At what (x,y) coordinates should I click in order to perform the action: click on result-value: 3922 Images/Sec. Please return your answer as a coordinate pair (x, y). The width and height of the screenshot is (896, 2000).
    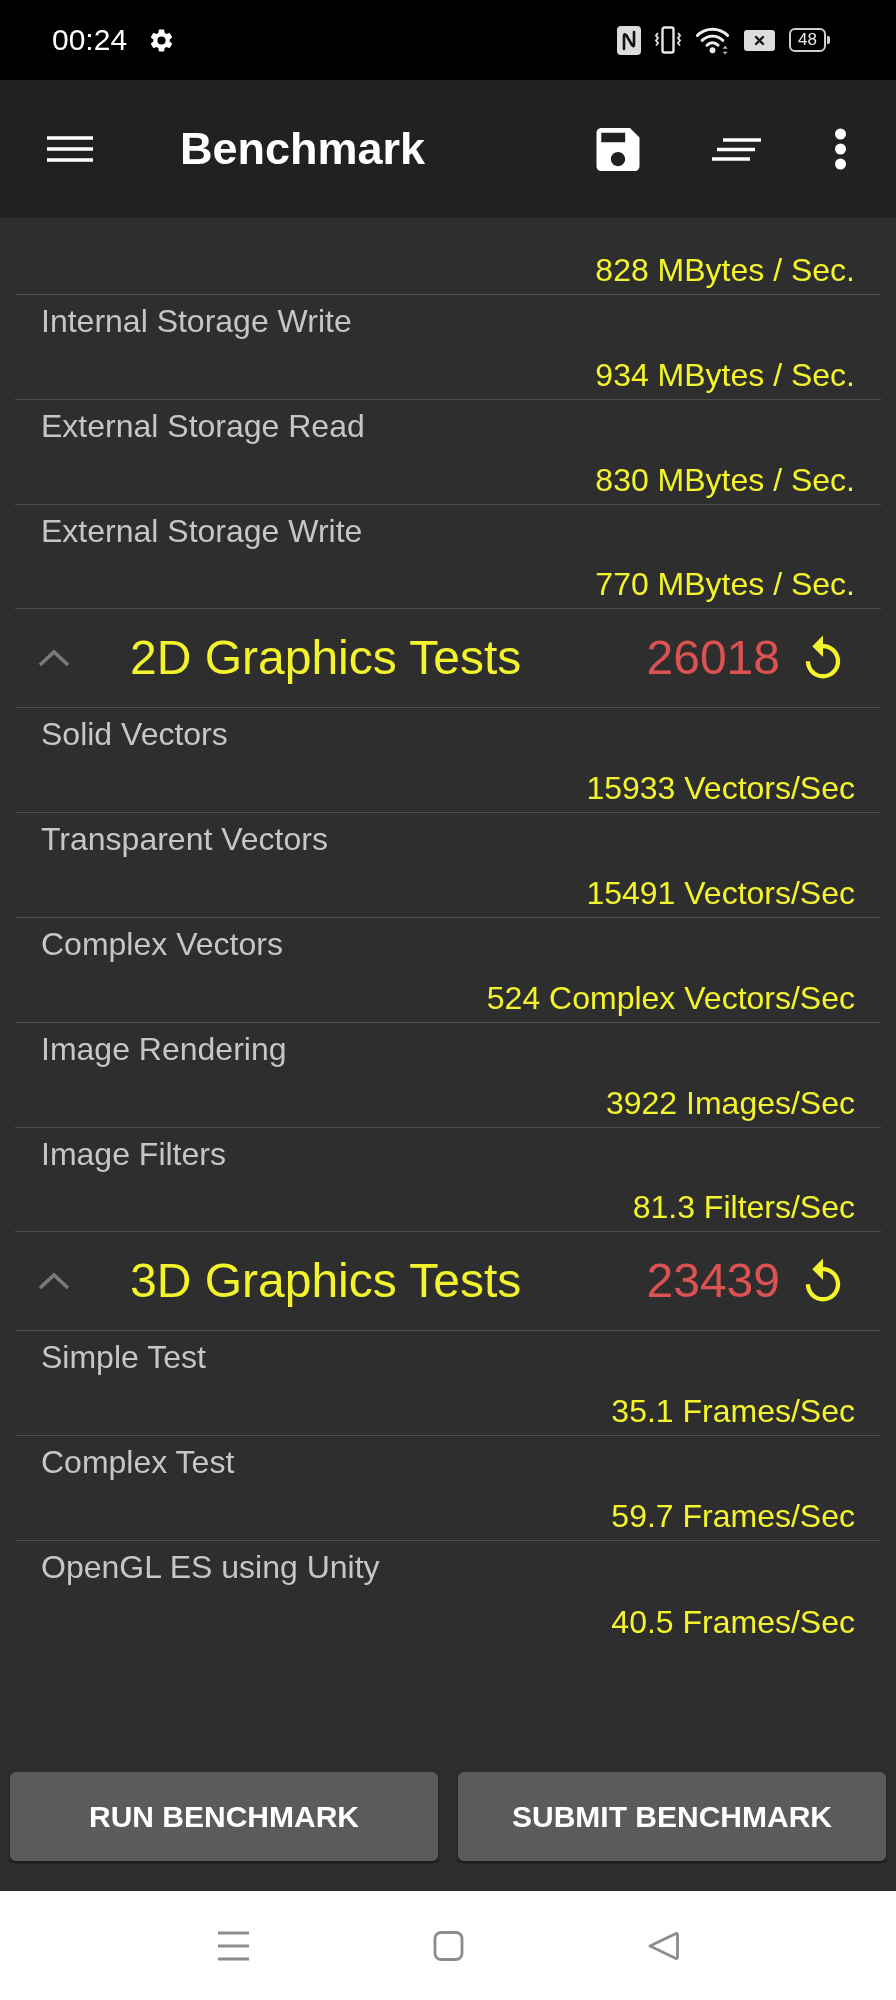
    Looking at the image, I should click on (730, 1103).